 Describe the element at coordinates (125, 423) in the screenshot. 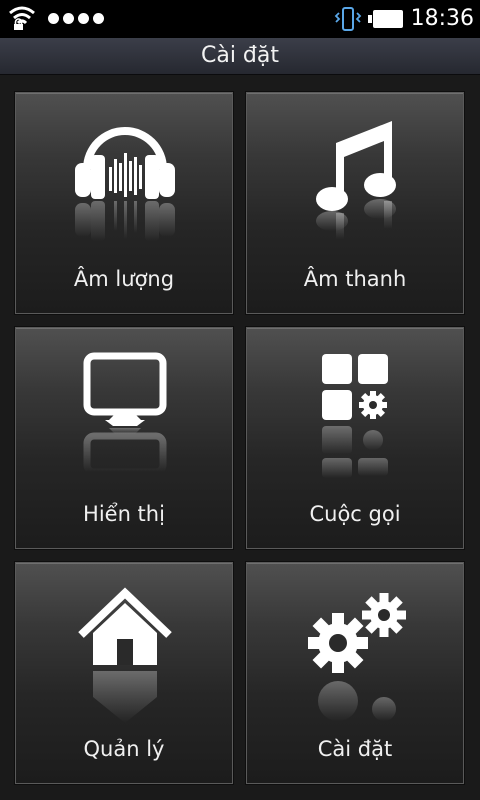

I see `monitor-icon` at that location.